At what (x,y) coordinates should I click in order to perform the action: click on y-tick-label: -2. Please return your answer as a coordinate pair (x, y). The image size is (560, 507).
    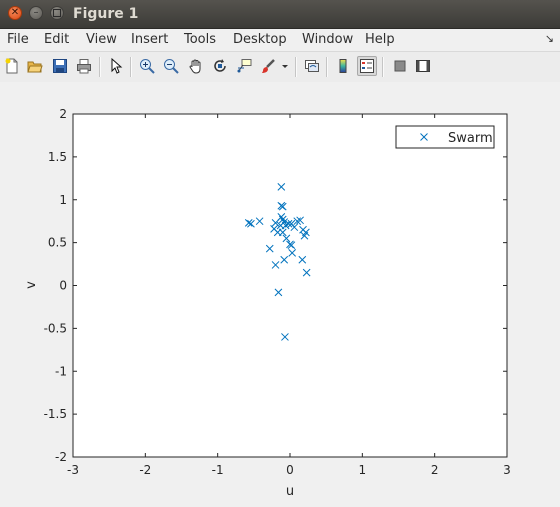
    Looking at the image, I should click on (61, 457).